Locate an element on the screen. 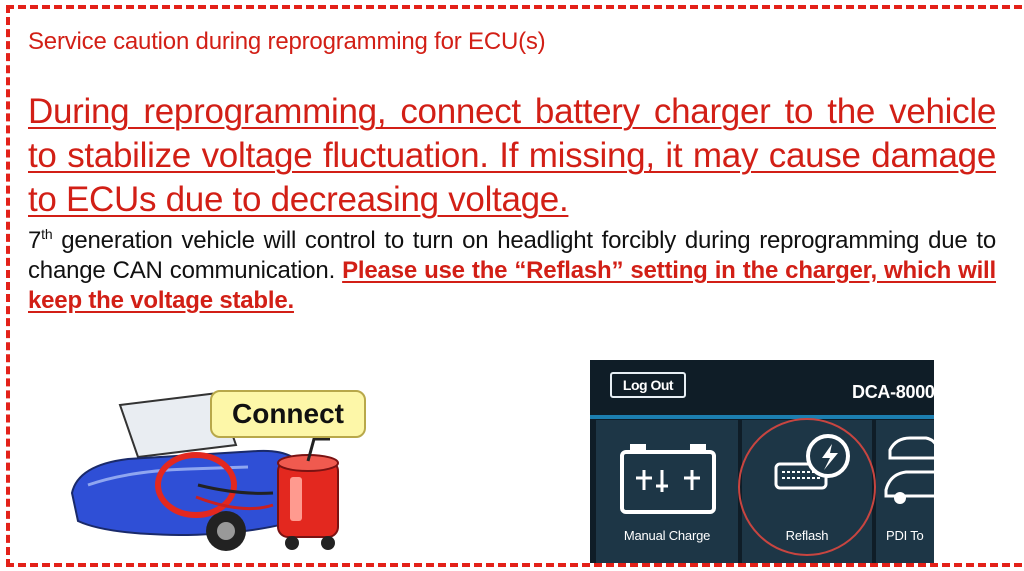 This screenshot has width=1024, height=571. charger-model: DCA-8000 is located at coordinates (893, 392).